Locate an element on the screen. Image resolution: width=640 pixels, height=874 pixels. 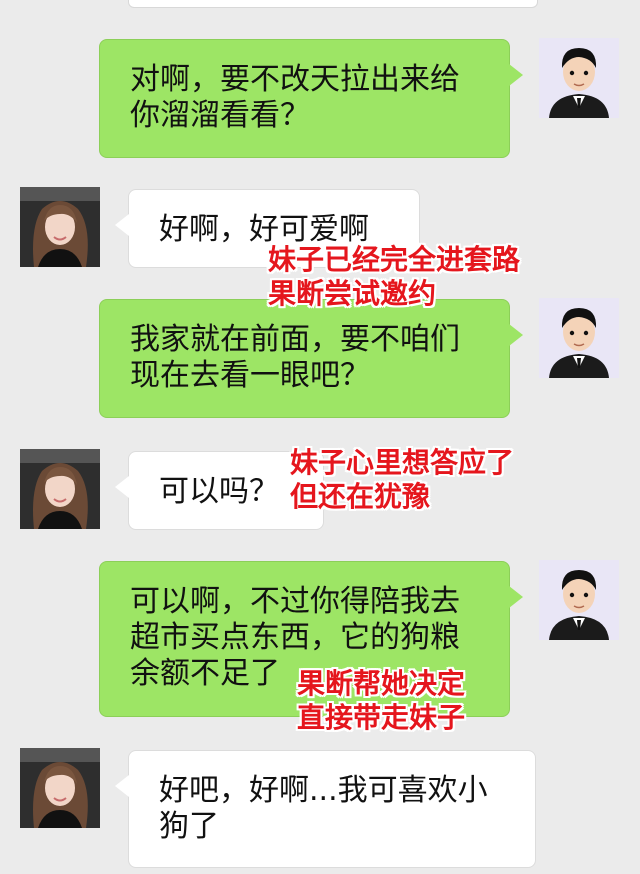
message-bubble-received: 好吧，好啊...我可喜欢小 狗了 is located at coordinates (325, 809).